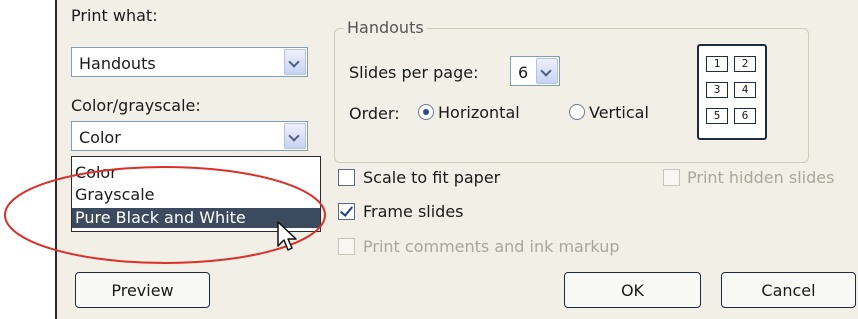 Image resolution: width=858 pixels, height=319 pixels. Describe the element at coordinates (165, 215) in the screenshot. I see `annotation-circle` at that location.